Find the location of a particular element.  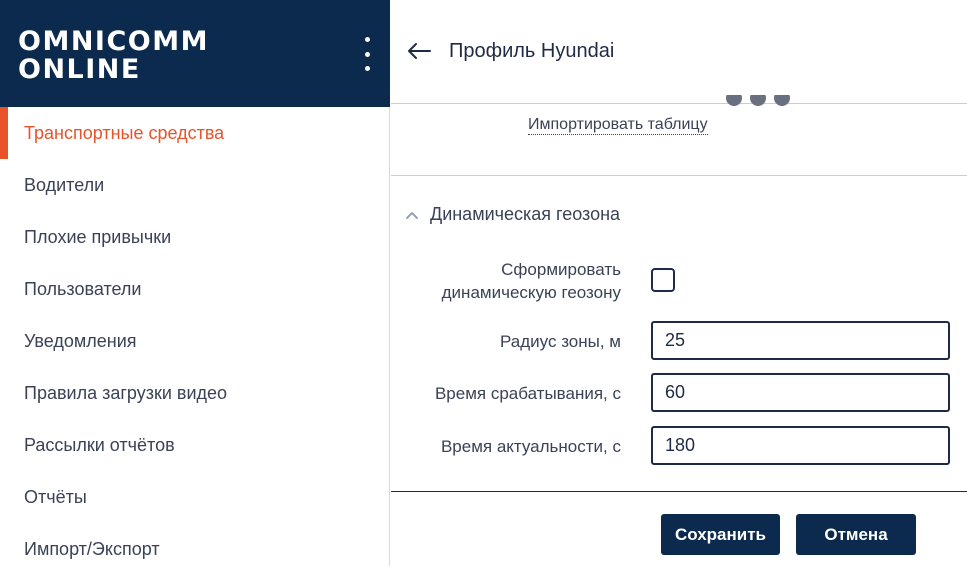

sidebar-item-video-rules: Правила загрузки видео is located at coordinates (194, 393).